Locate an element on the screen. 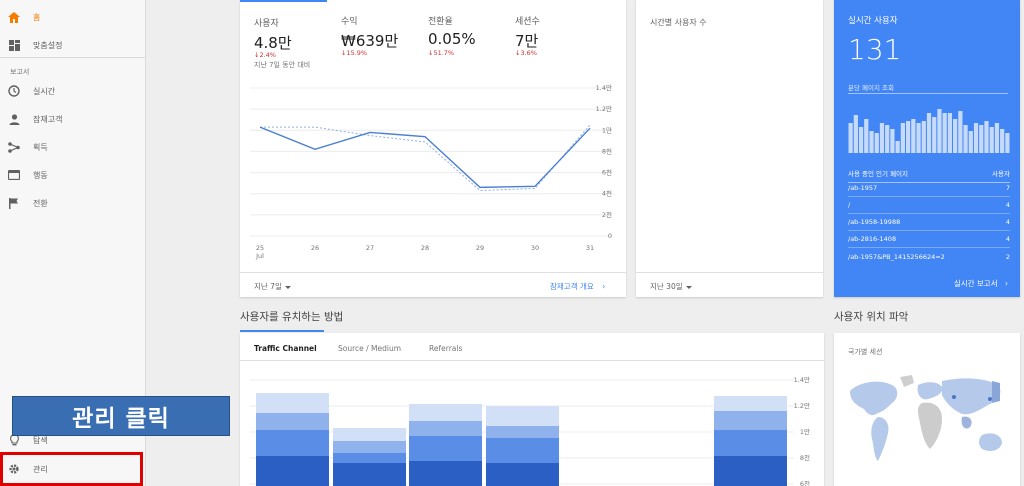 The height and width of the screenshot is (486, 1024). metric-label: 수익 is located at coordinates (349, 22).